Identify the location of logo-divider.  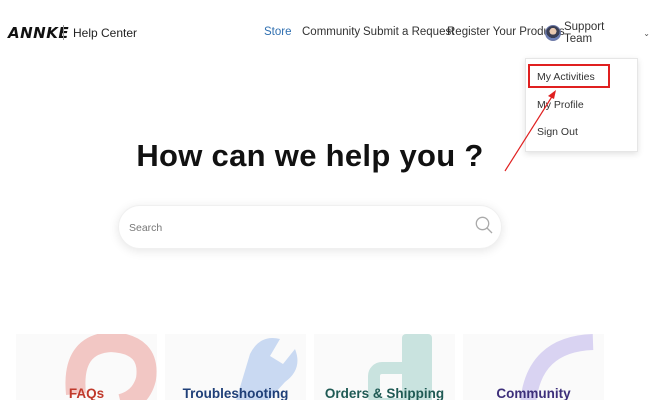
(63, 32).